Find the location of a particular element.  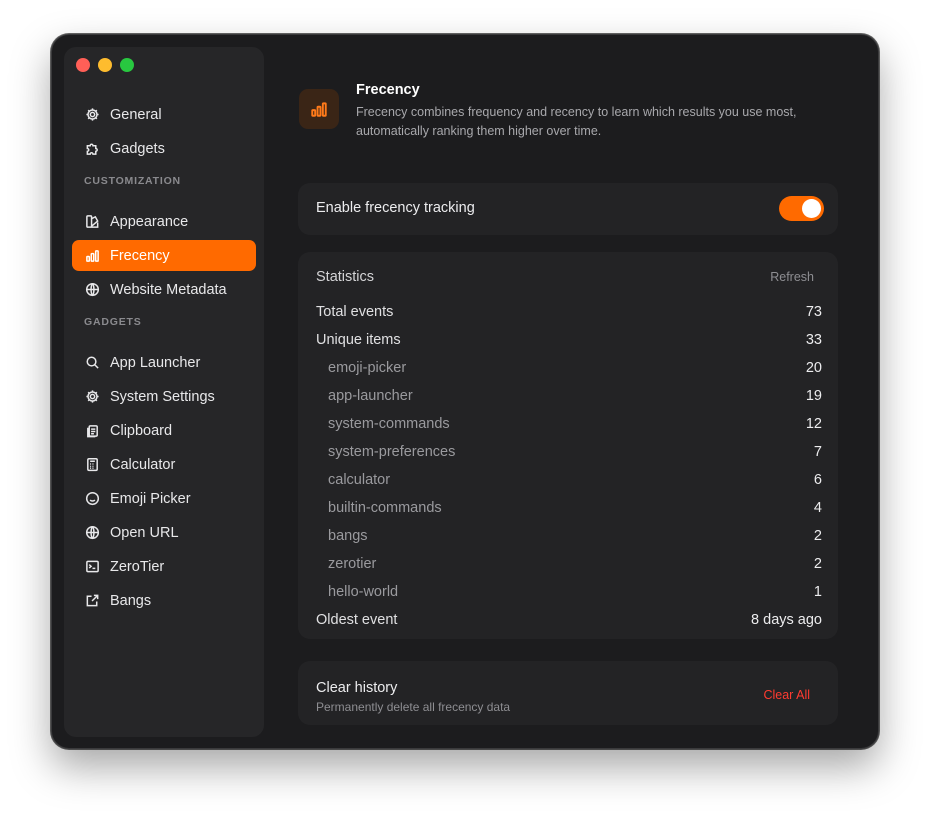

sidebar-item-label: Website Metadata is located at coordinates (168, 289).